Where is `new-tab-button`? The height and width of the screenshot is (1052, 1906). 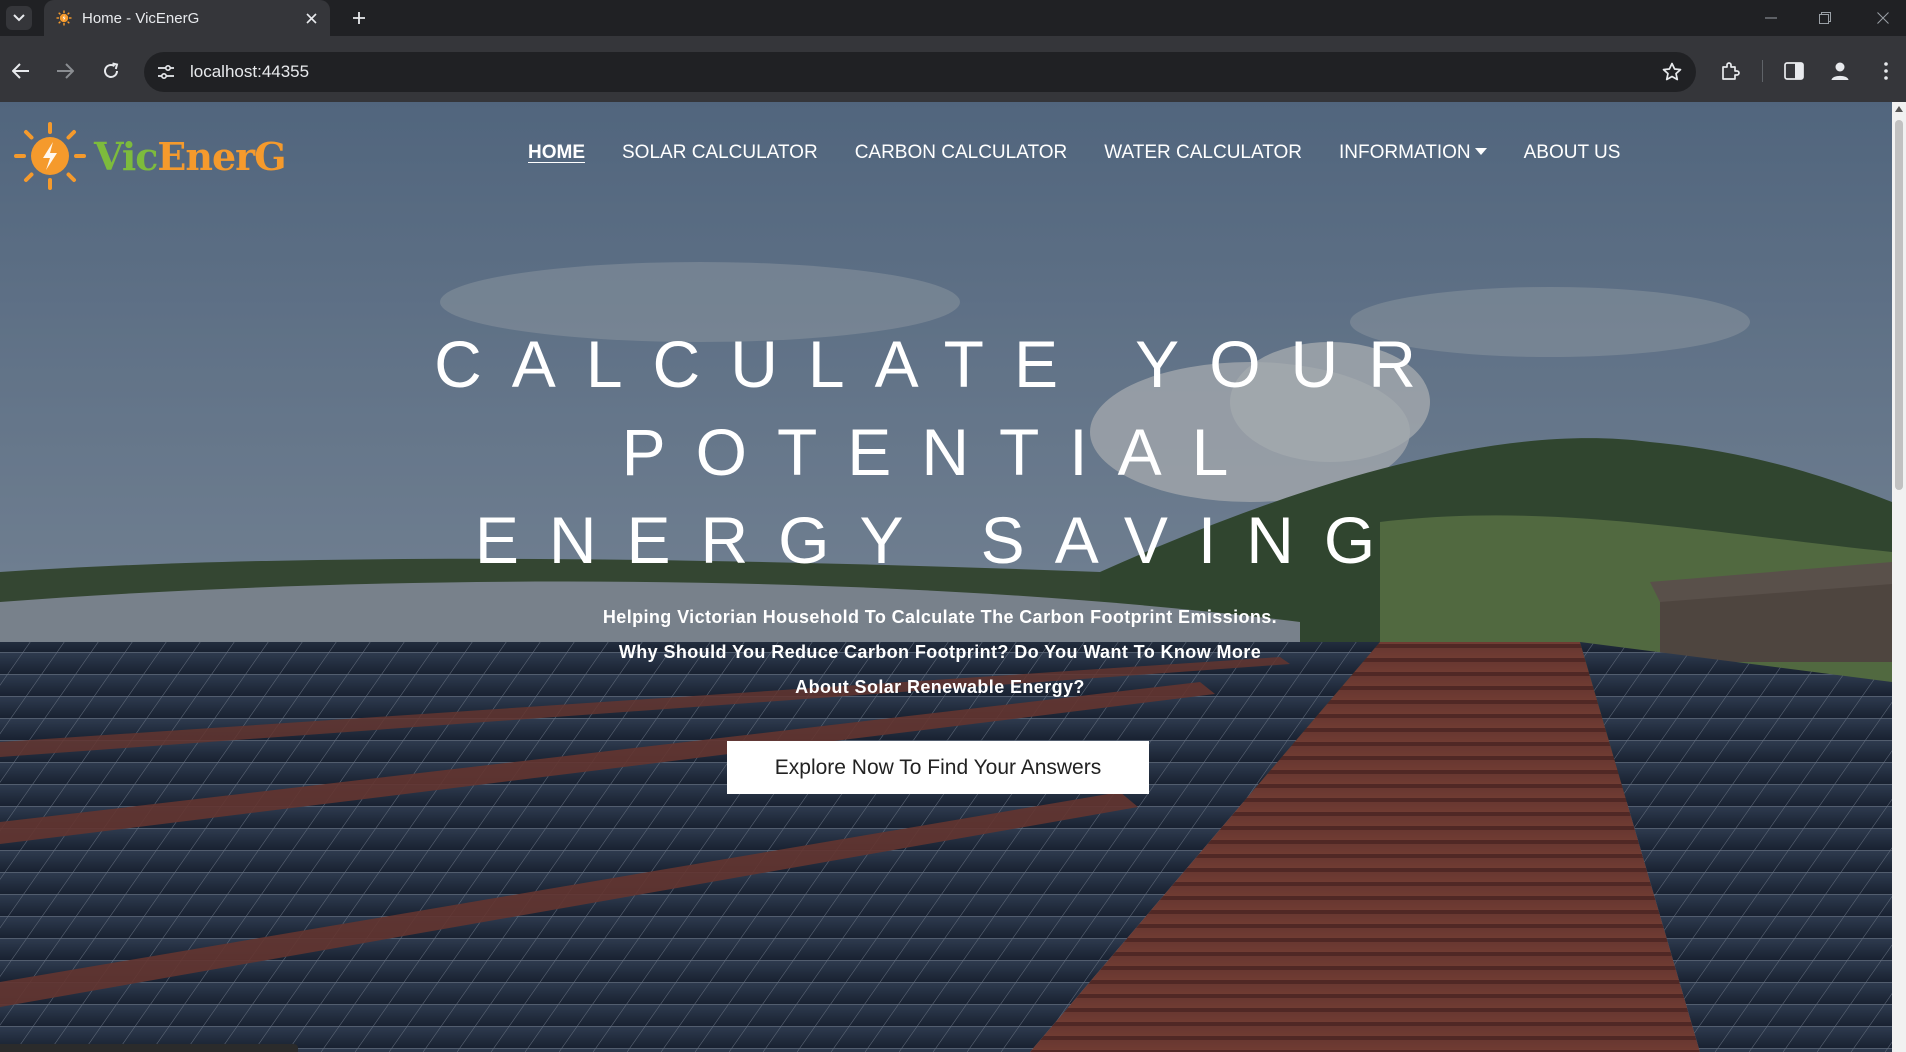 new-tab-button is located at coordinates (359, 18).